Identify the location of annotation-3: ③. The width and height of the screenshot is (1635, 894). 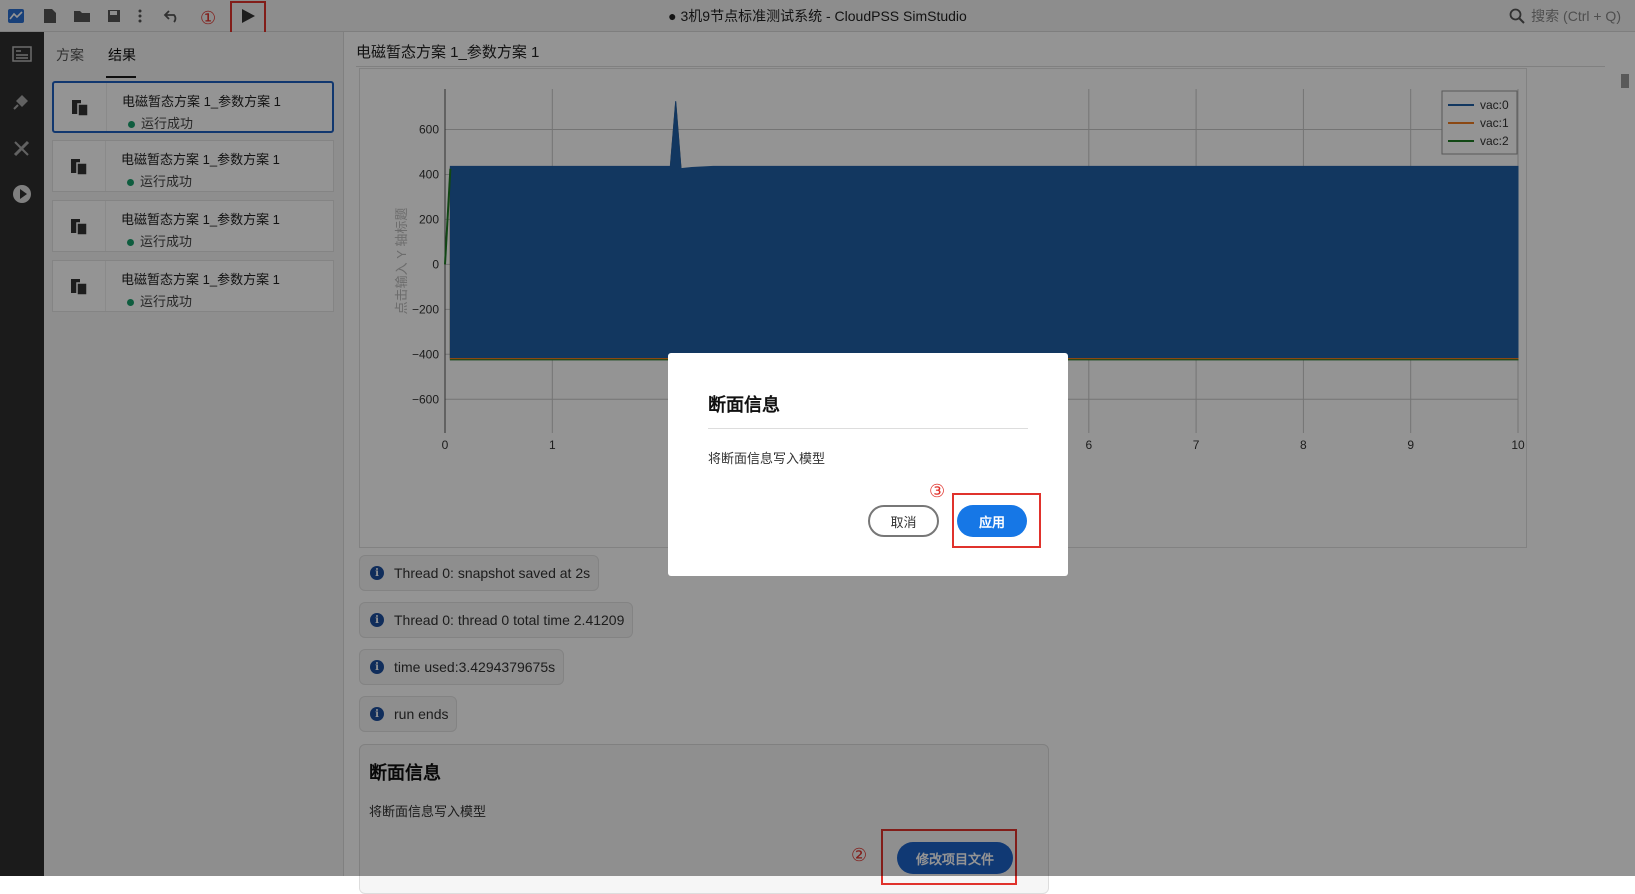
(937, 491).